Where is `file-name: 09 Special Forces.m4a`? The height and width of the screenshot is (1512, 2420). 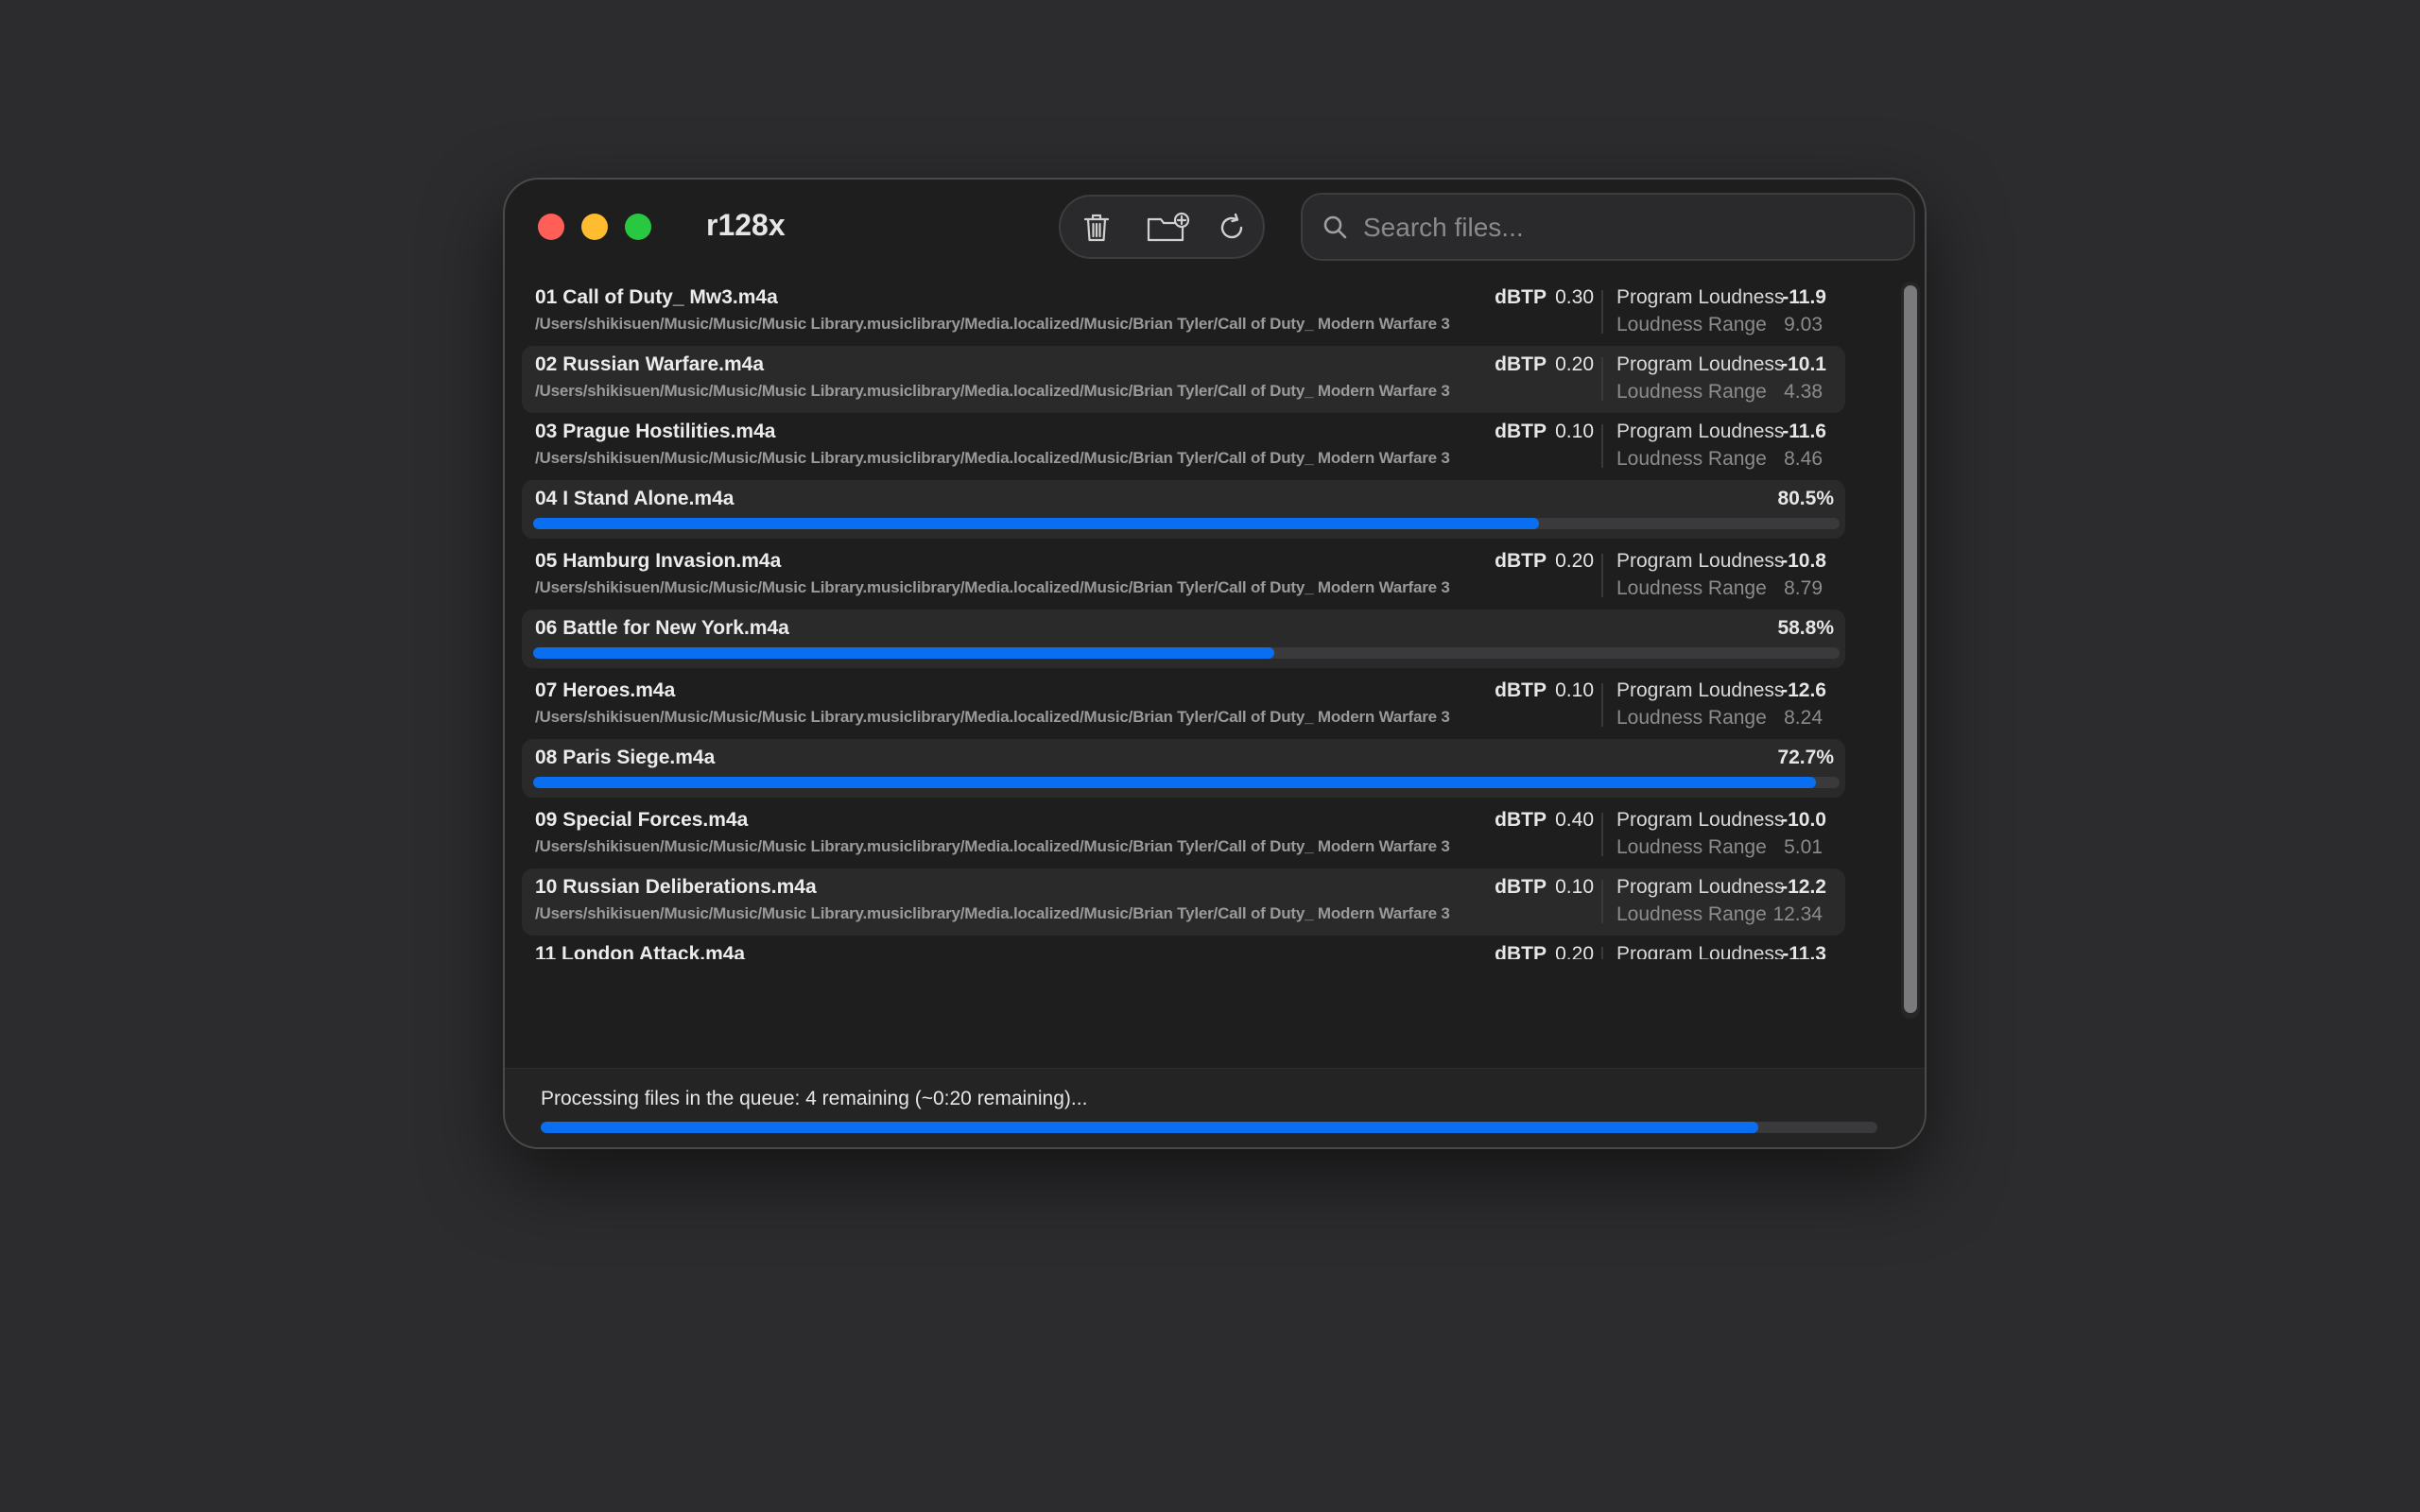 file-name: 09 Special Forces.m4a is located at coordinates (642, 820).